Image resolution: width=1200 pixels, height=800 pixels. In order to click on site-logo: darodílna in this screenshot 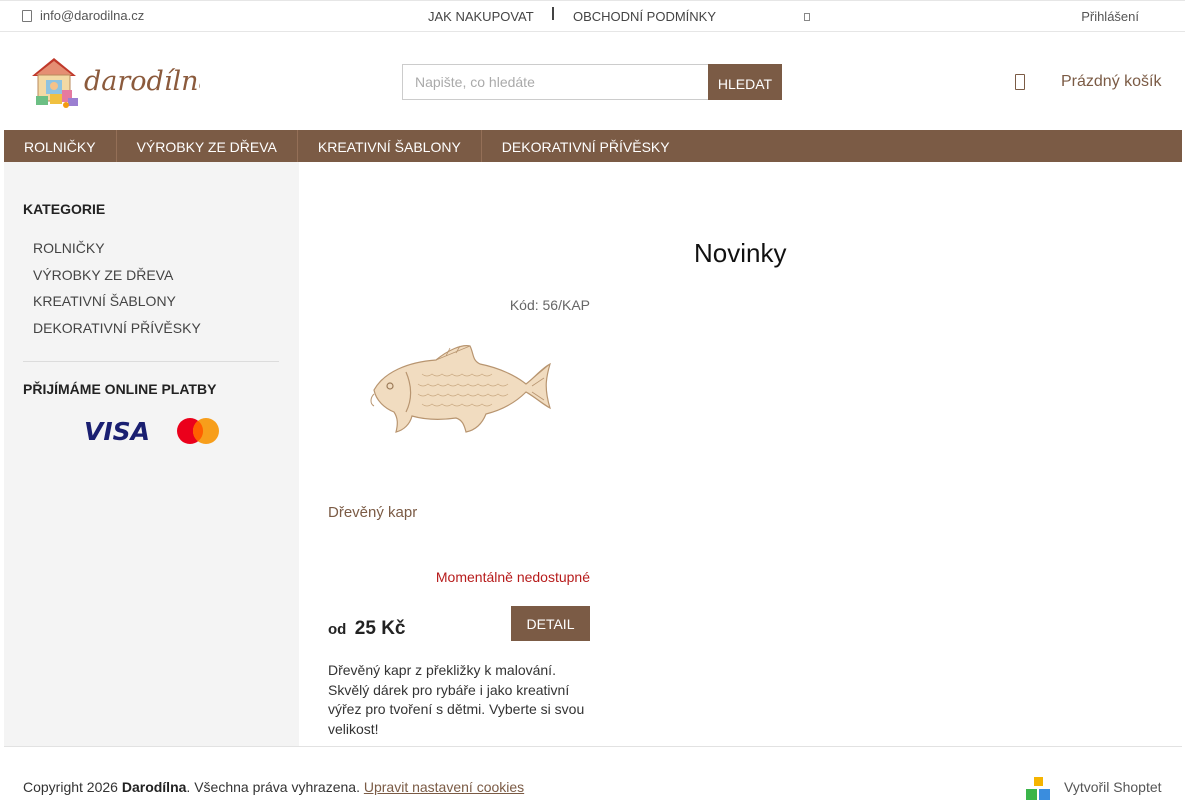, I will do `click(121, 81)`.